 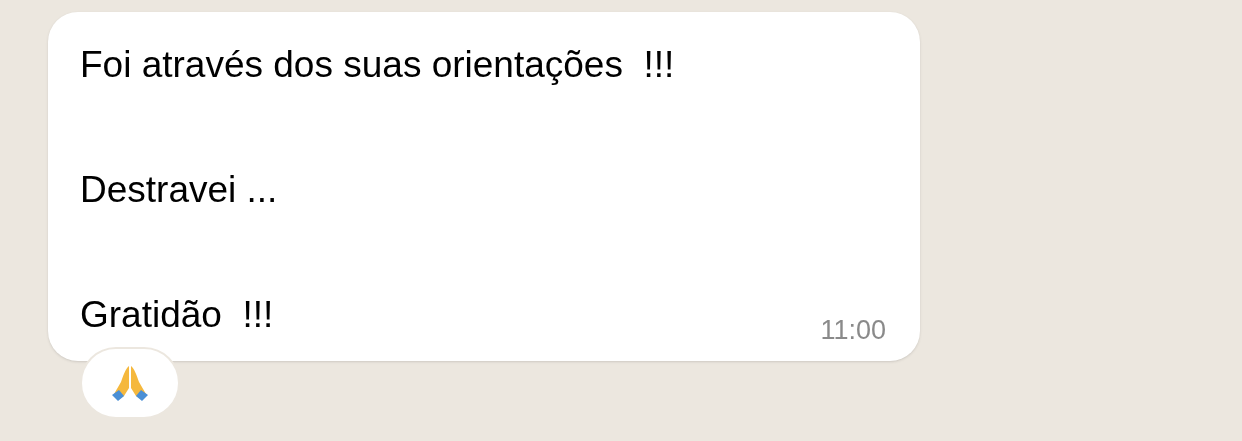 What do you see at coordinates (853, 330) in the screenshot?
I see `message-time: 11:00` at bounding box center [853, 330].